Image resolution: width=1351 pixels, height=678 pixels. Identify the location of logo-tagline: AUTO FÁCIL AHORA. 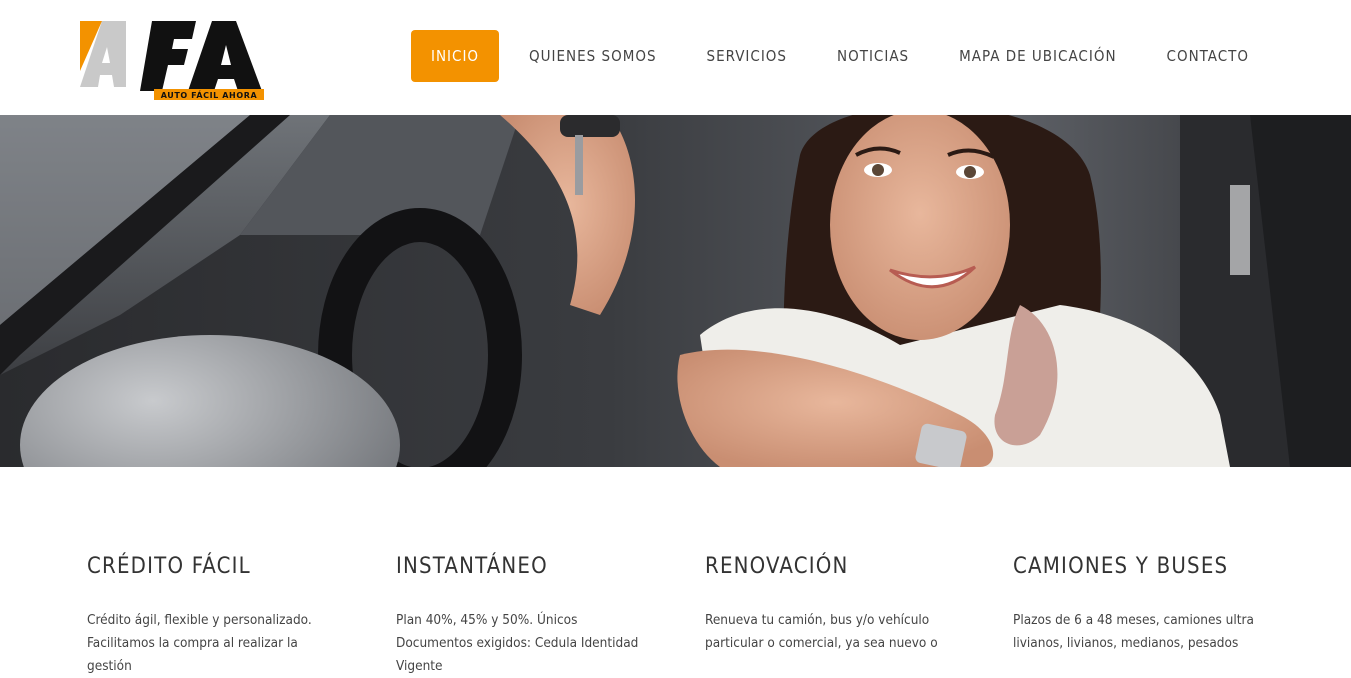
(209, 94).